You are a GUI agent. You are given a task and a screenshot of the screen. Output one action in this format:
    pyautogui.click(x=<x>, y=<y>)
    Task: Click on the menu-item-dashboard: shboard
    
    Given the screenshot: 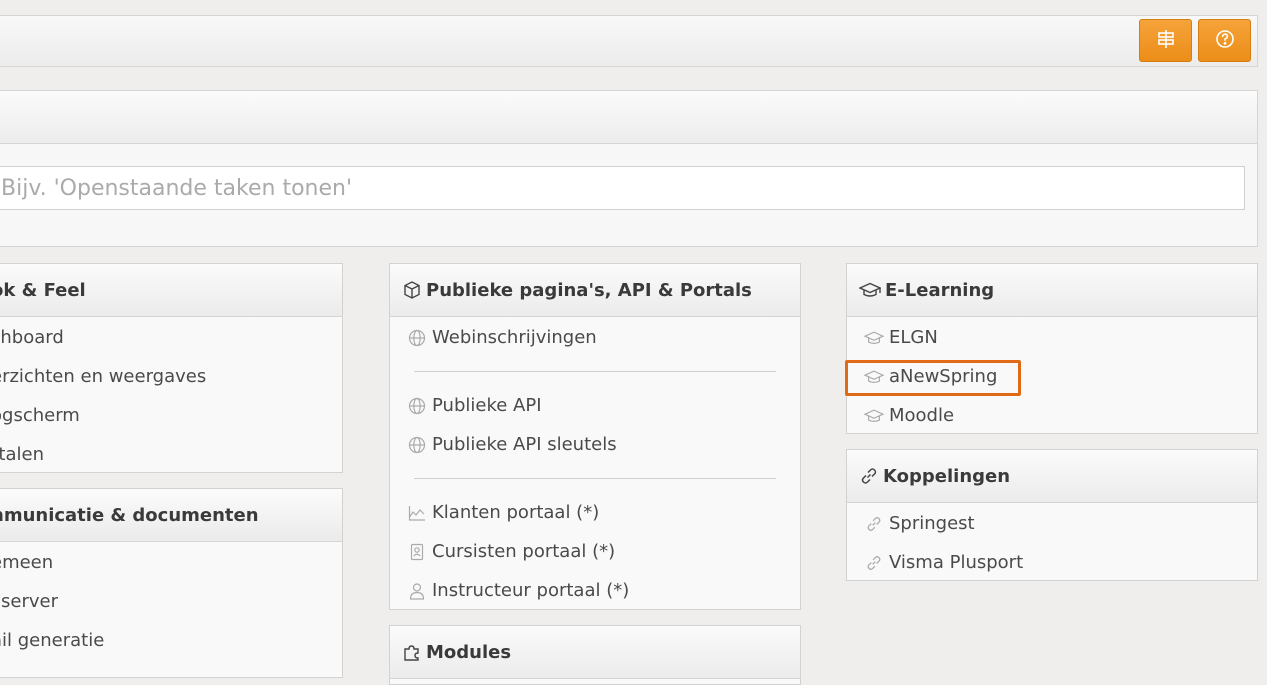 What is the action you would take?
    pyautogui.click(x=171, y=337)
    